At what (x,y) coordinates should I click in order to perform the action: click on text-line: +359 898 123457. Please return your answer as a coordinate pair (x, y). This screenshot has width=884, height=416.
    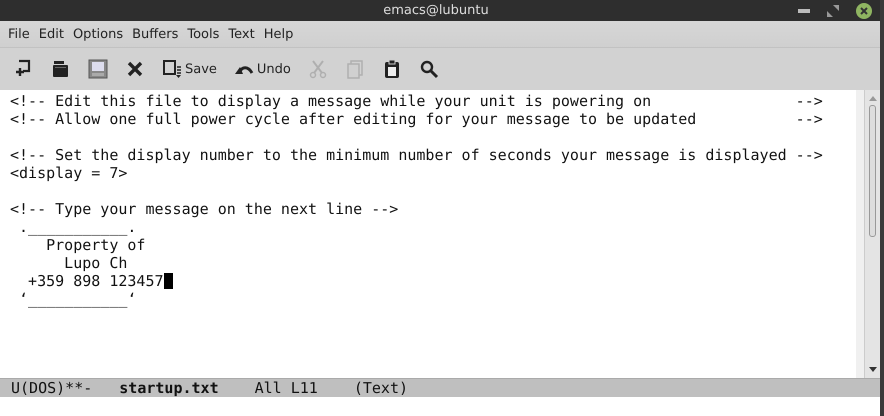
    Looking at the image, I should click on (95, 281).